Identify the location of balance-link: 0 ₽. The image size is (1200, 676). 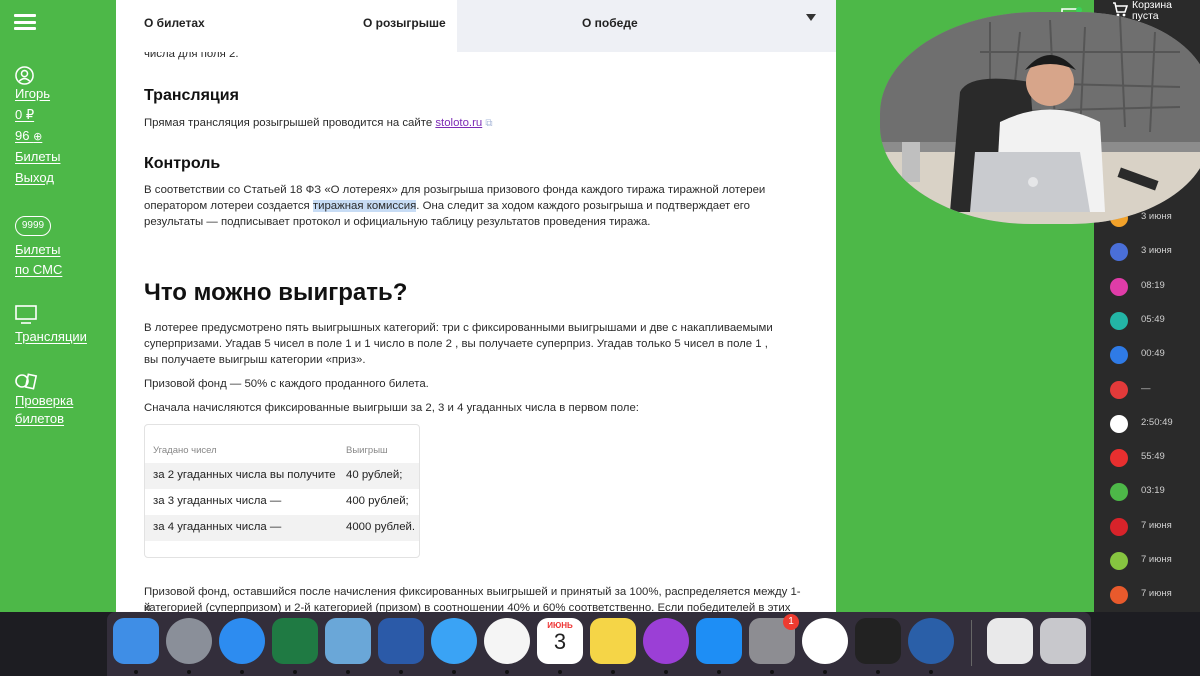
(24, 115).